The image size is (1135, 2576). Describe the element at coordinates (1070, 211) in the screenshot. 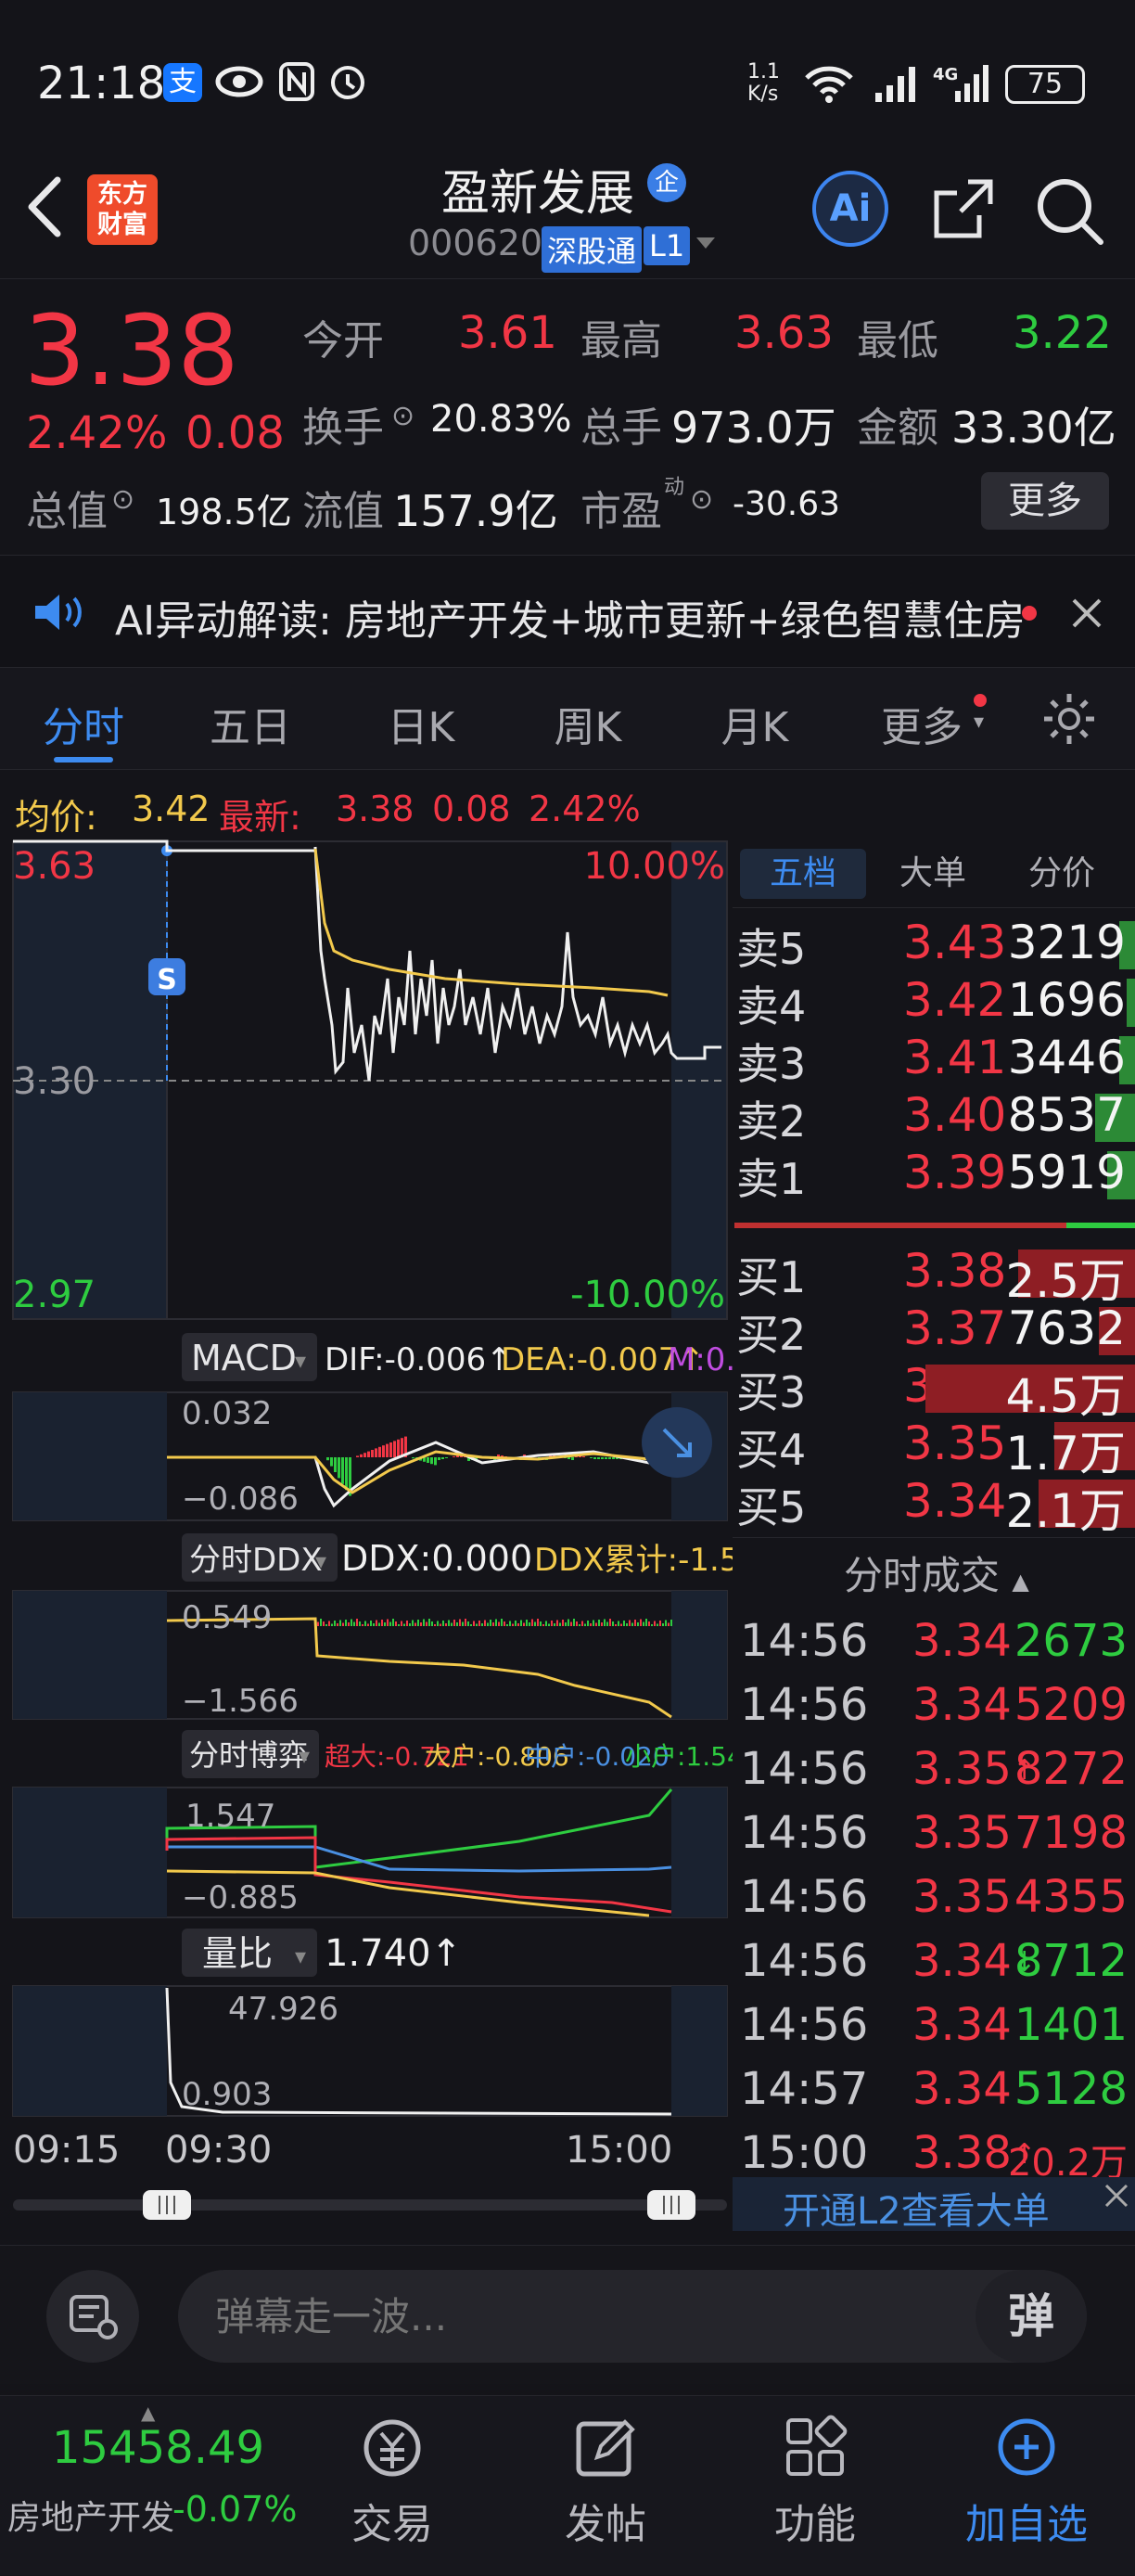

I see `search-icon` at that location.